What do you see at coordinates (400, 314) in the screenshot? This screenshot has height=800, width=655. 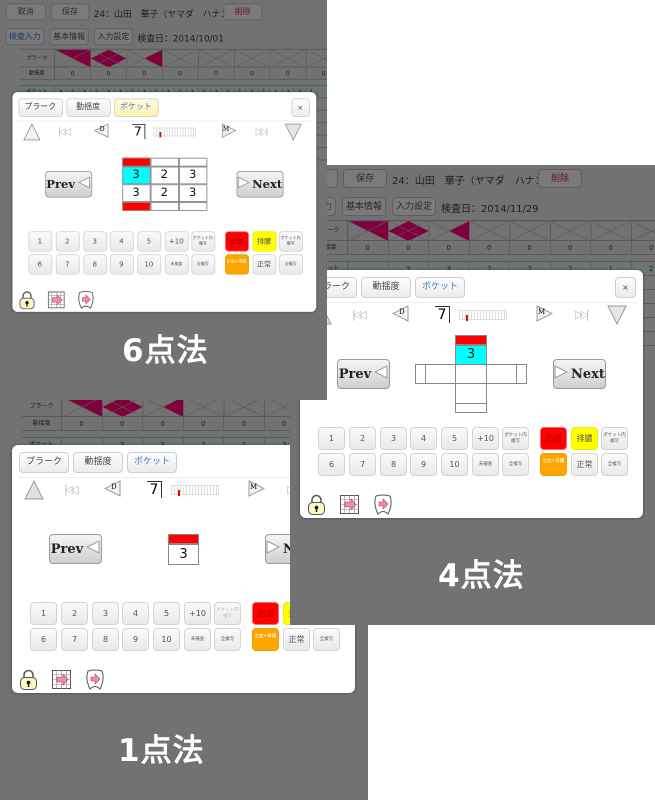 I see `previous-tooth-distal-button: D` at bounding box center [400, 314].